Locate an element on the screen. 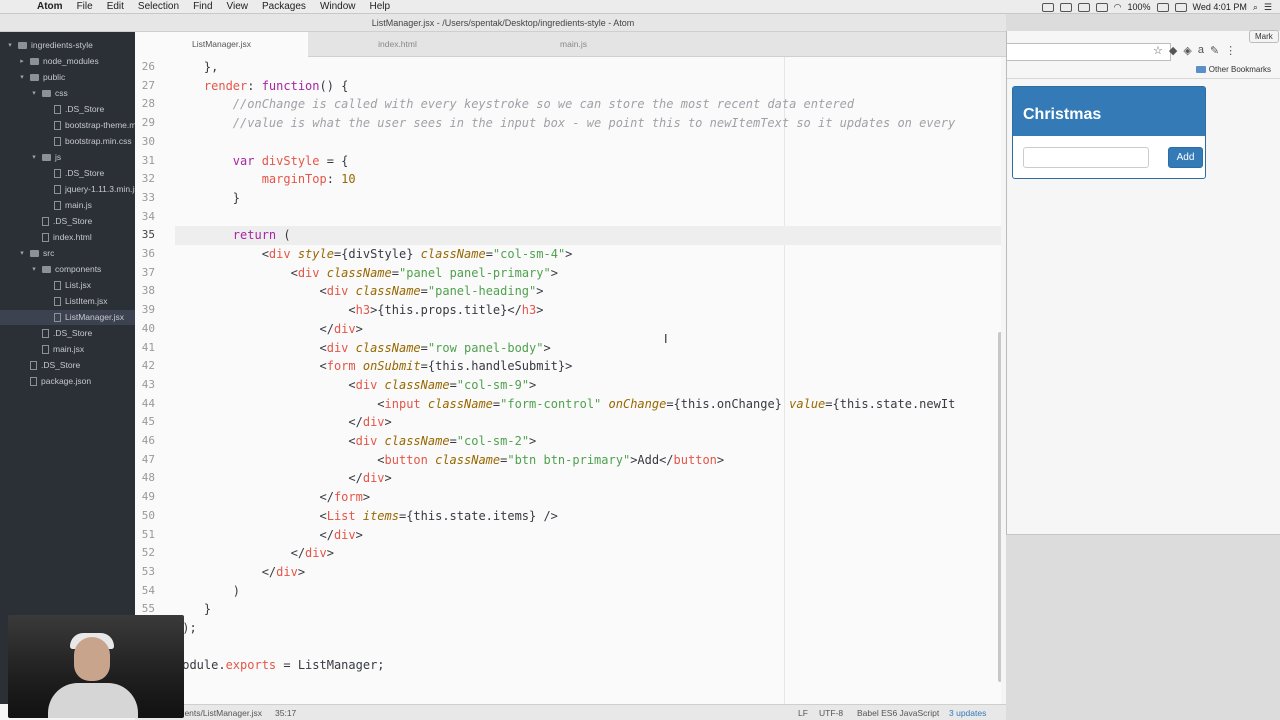 Image resolution: width=1280 pixels, height=720 pixels. tab-index-html: index.html is located at coordinates (397, 44).